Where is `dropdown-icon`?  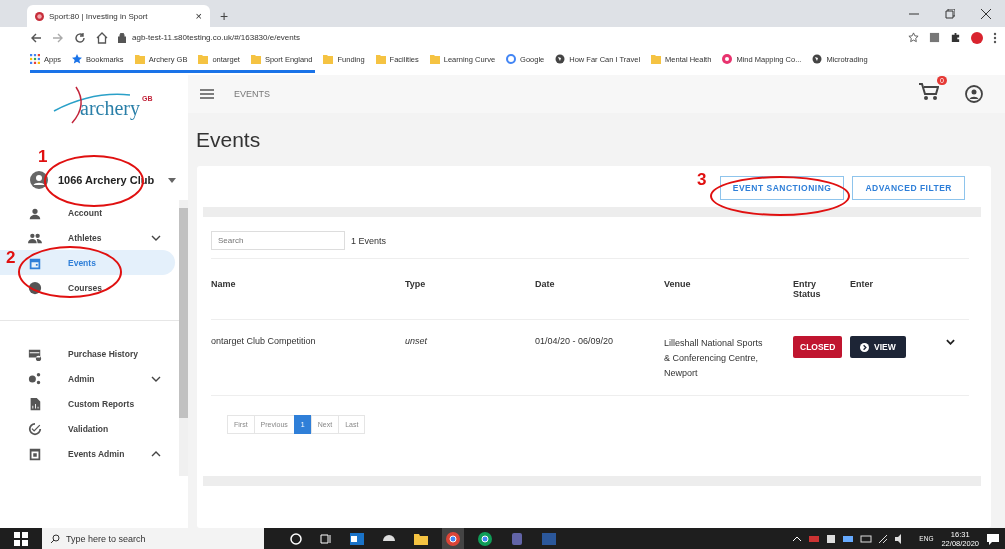 dropdown-icon is located at coordinates (172, 180).